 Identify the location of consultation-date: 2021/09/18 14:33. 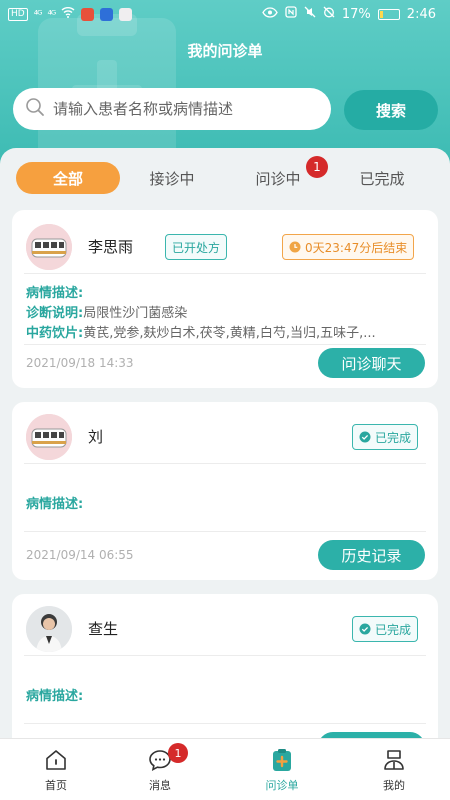
(80, 363).